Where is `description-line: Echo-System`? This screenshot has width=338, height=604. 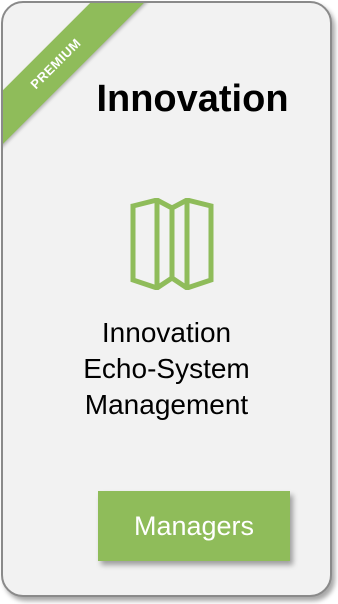
description-line: Echo-System is located at coordinates (166, 368).